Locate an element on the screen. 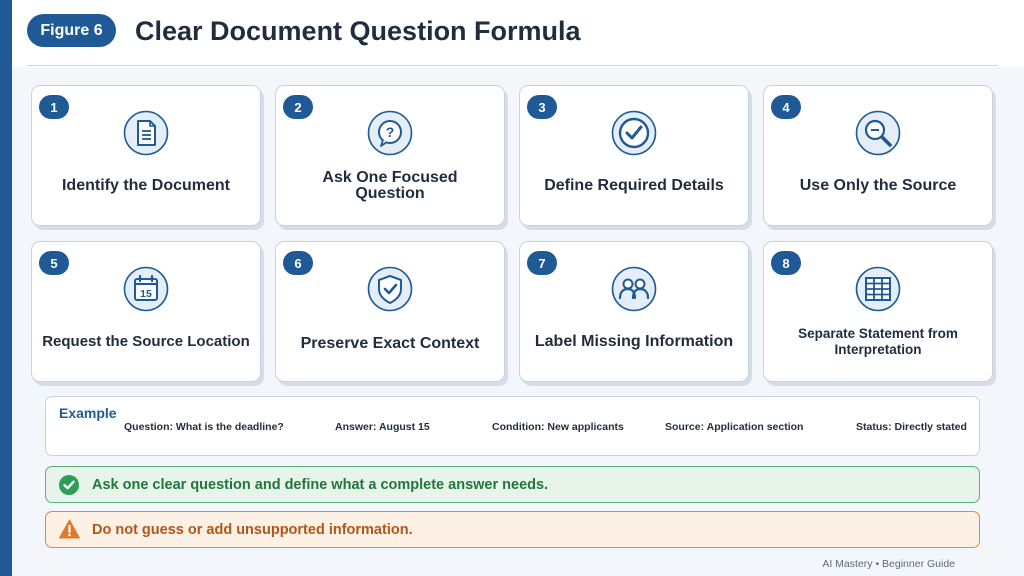 The image size is (1024, 576). step-card-3: 3 Define Required Details is located at coordinates (634, 155).